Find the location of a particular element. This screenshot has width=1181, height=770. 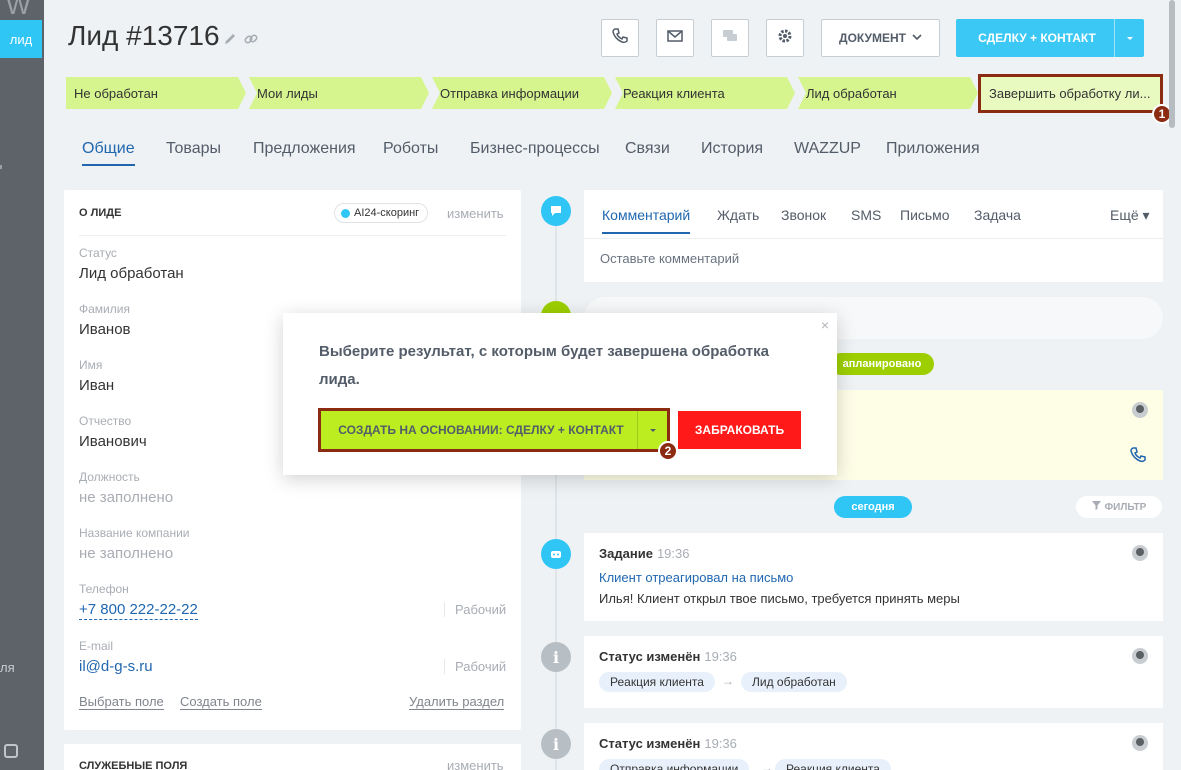

deal-dropdown-toggle is located at coordinates (1129, 38).